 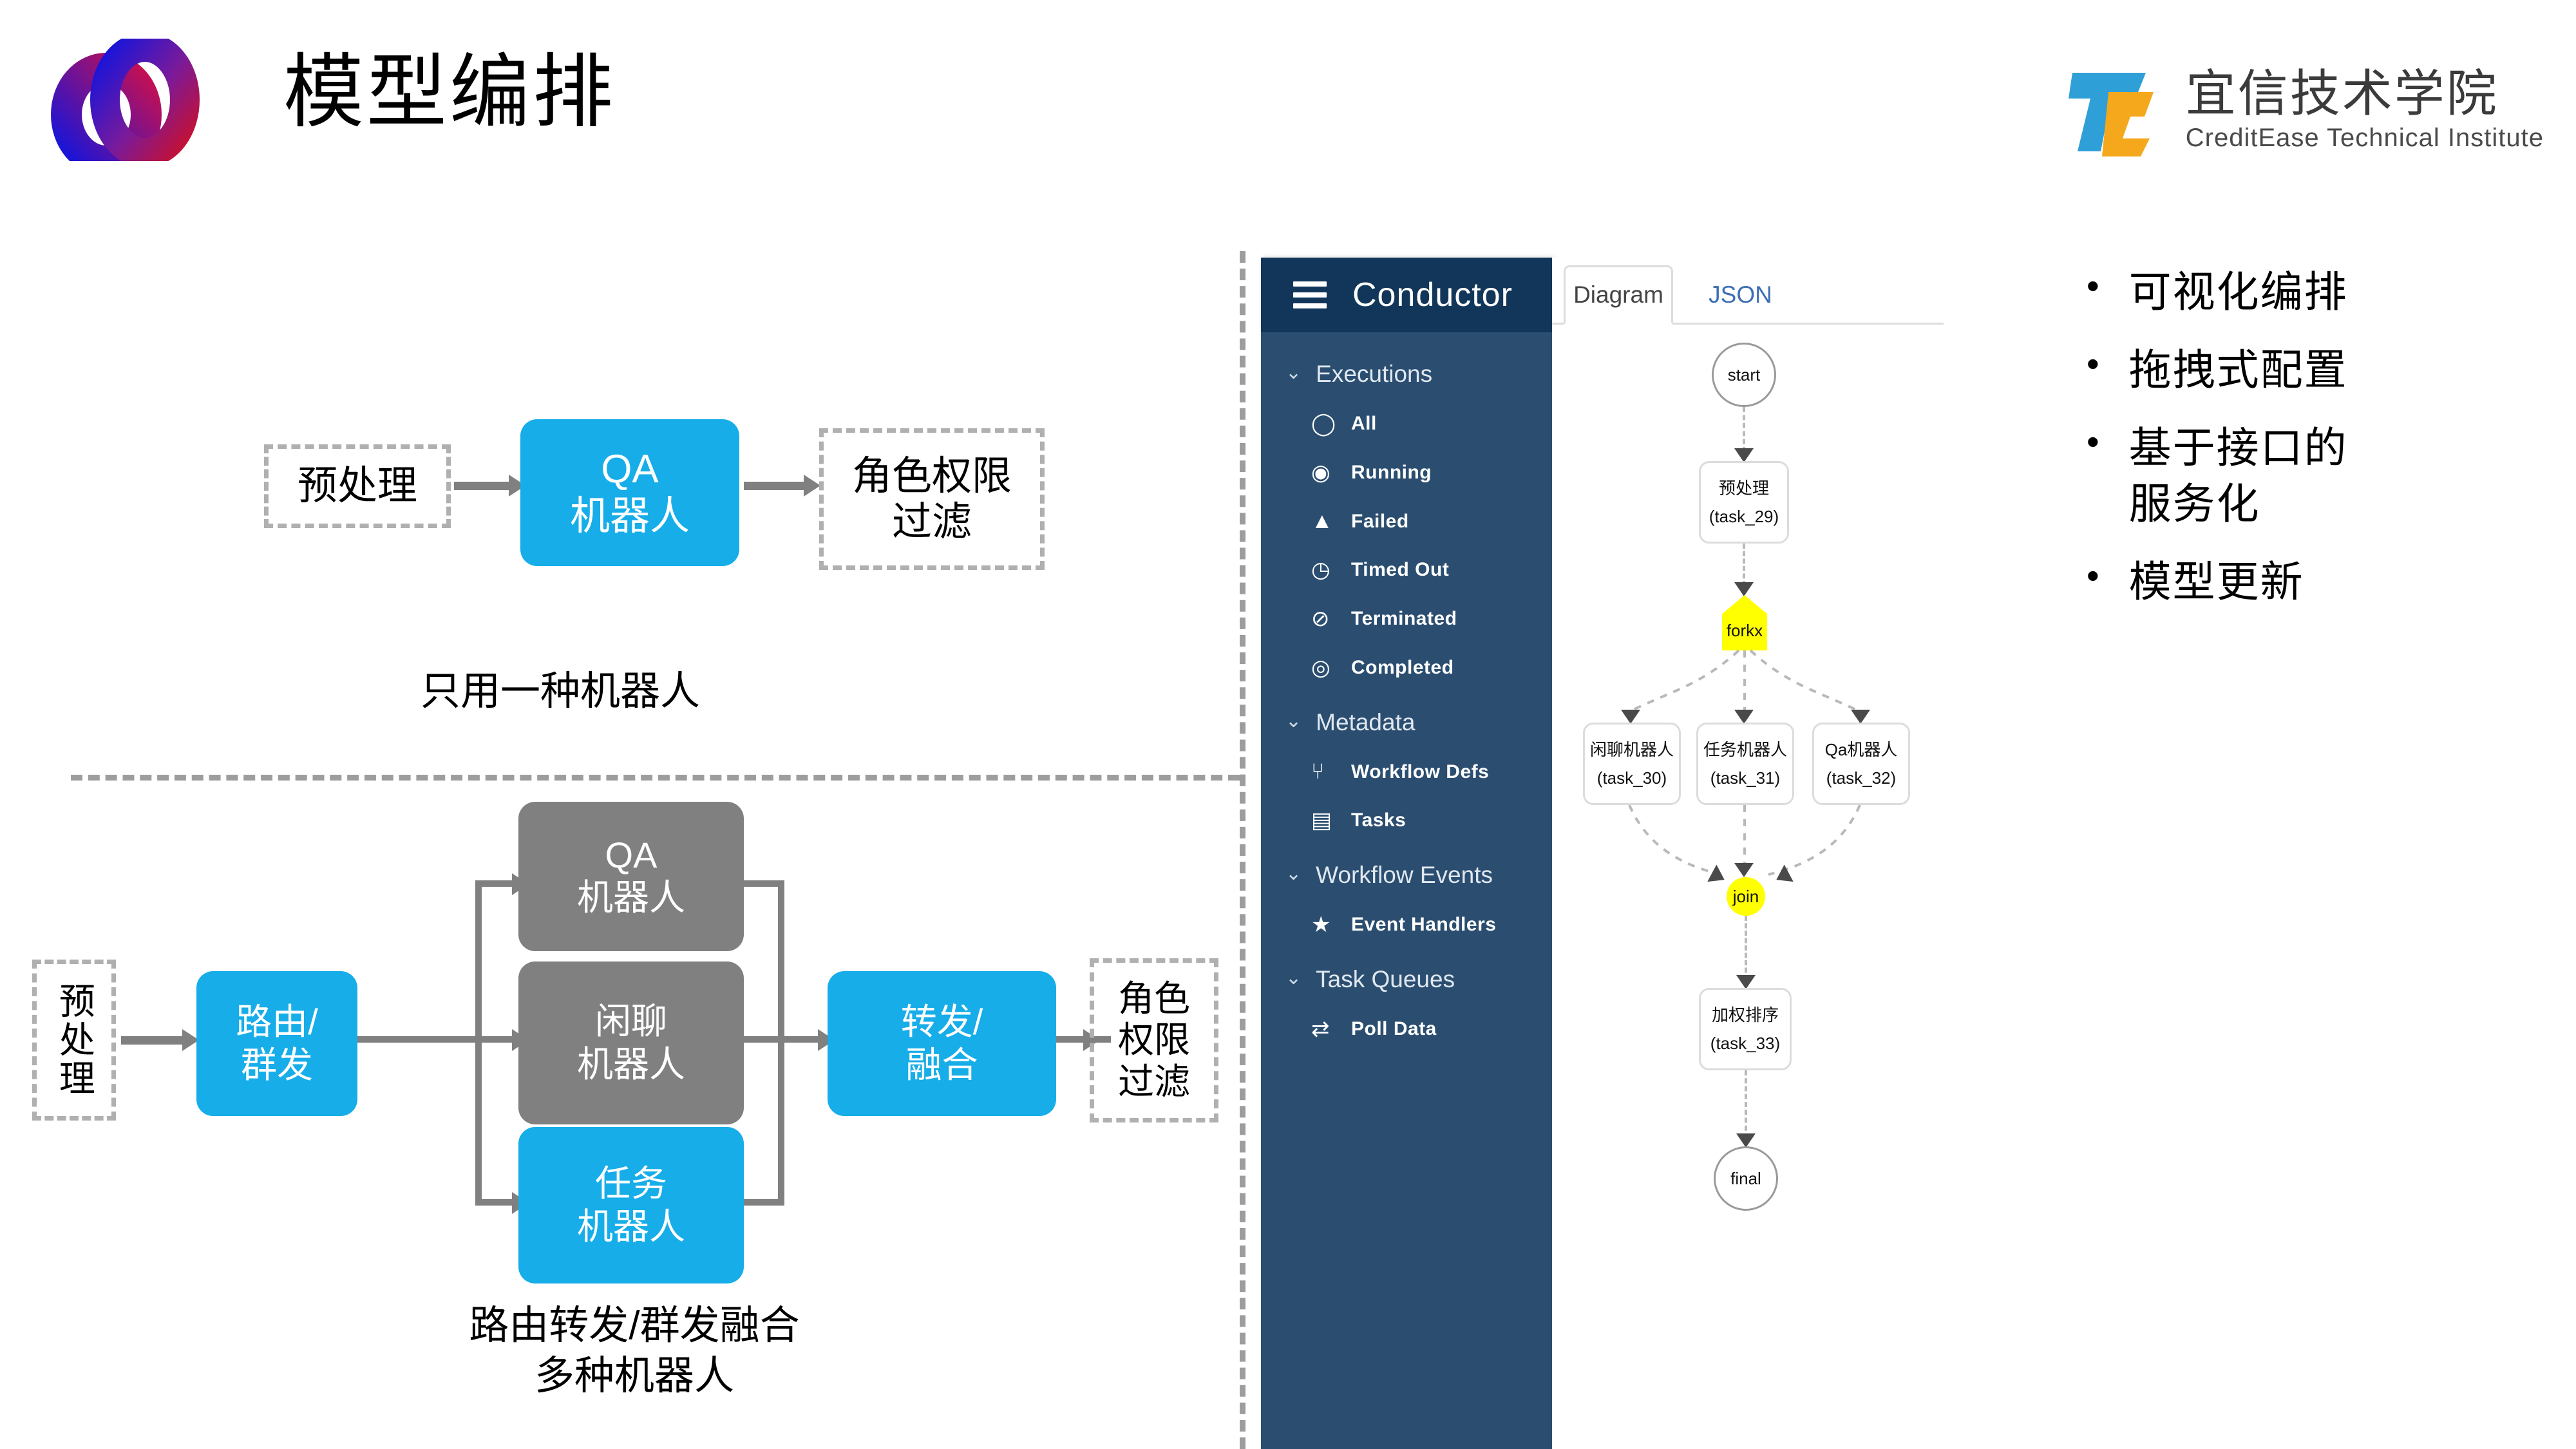 I want to click on tab-bar: Diagram JSON, so click(x=1748, y=295).